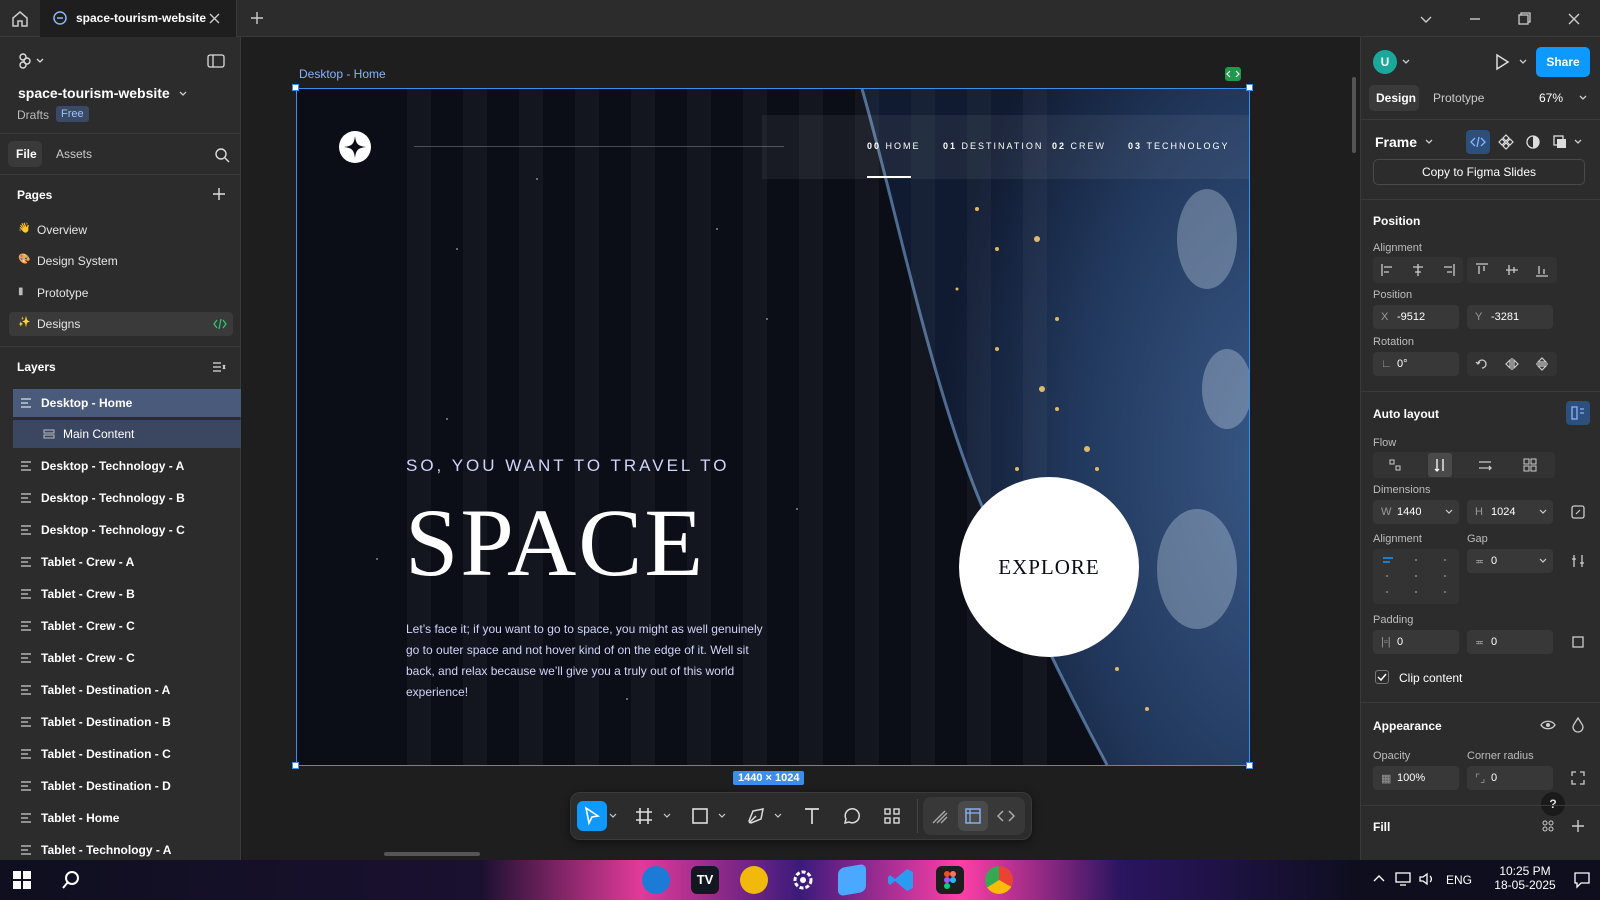  I want to click on align-bottom-icon, so click(1542, 270).